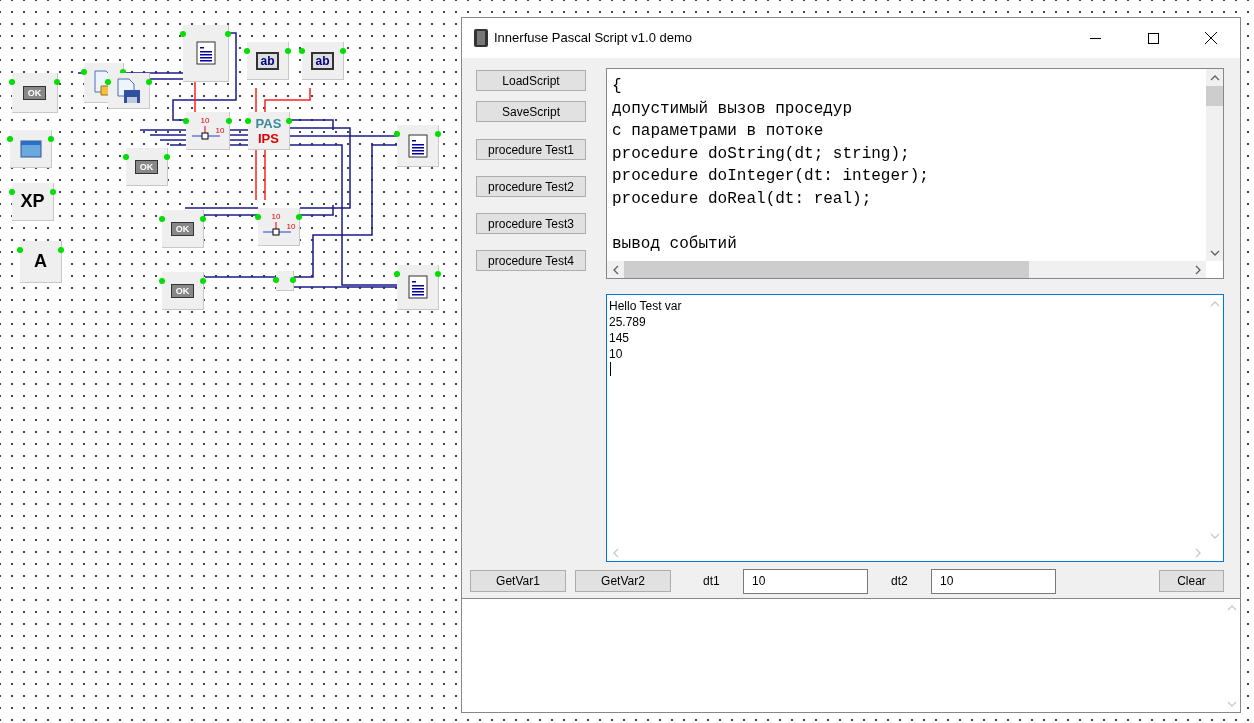 This screenshot has height=723, width=1254. I want to click on code-line: procedure doInteger(dt: integer);, so click(771, 176).